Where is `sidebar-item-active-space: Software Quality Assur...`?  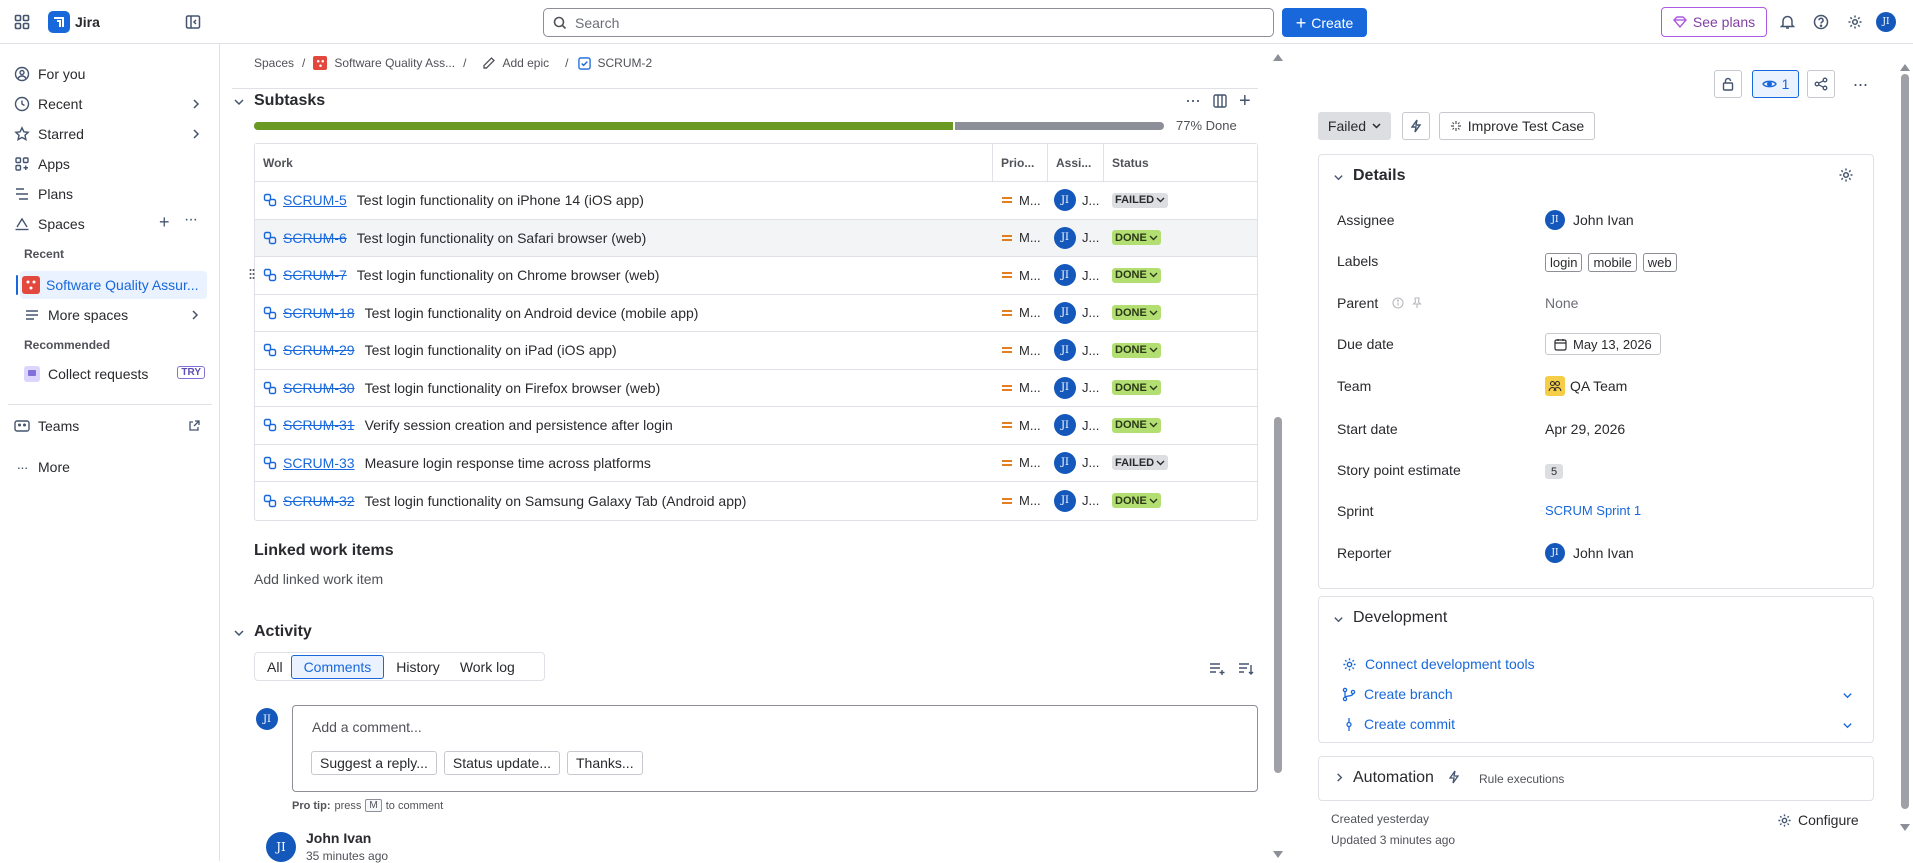 sidebar-item-active-space: Software Quality Assur... is located at coordinates (113, 285).